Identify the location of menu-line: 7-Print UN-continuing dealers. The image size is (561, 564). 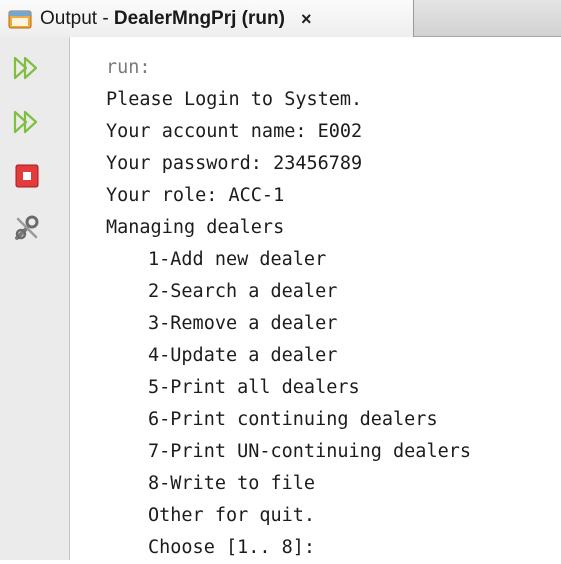
(310, 451).